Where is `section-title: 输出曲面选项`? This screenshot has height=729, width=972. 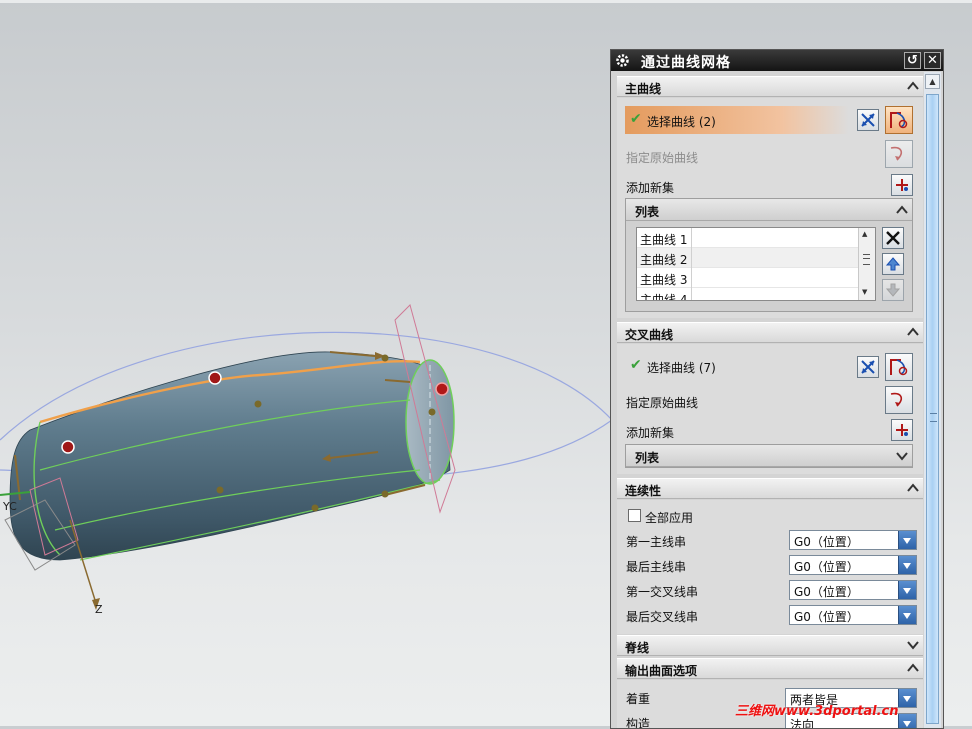 section-title: 输出曲面选项 is located at coordinates (661, 671).